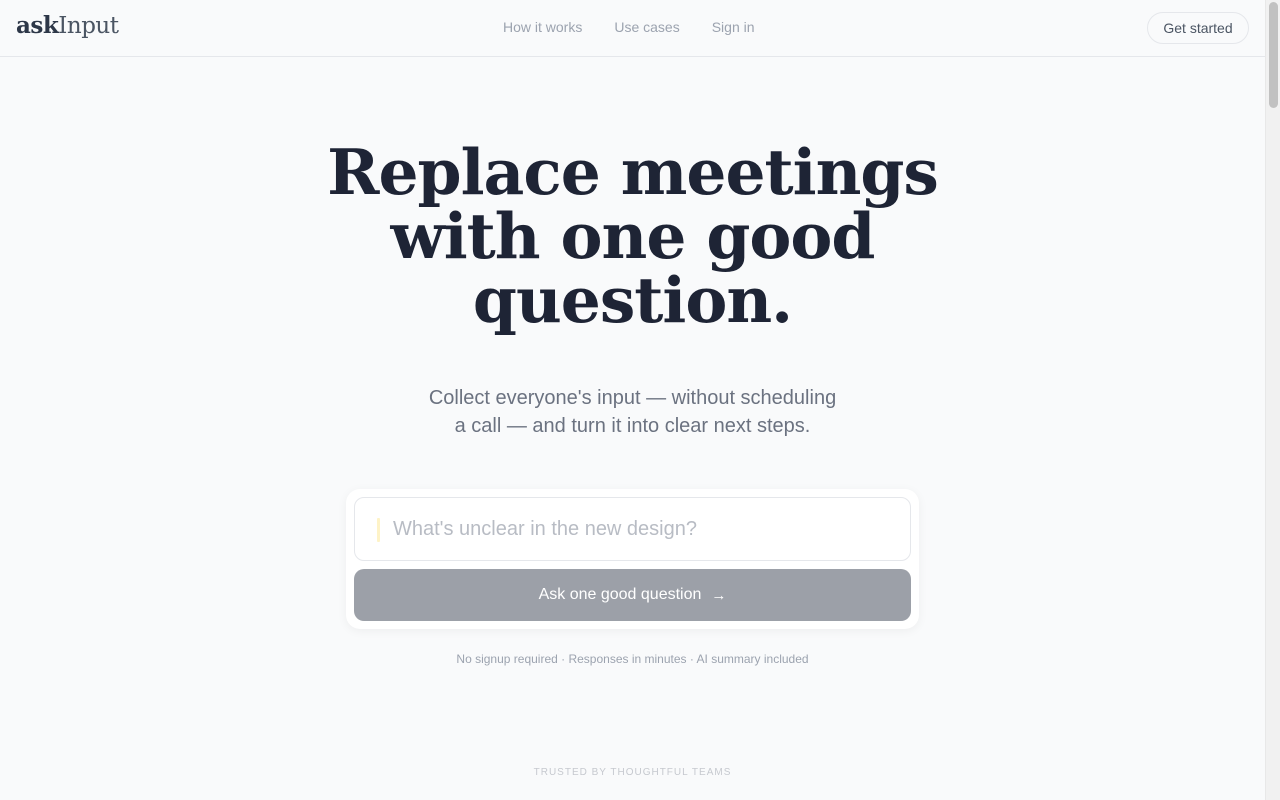 This screenshot has height=800, width=1280. I want to click on ask-question-label: Ask one good question, so click(620, 594).